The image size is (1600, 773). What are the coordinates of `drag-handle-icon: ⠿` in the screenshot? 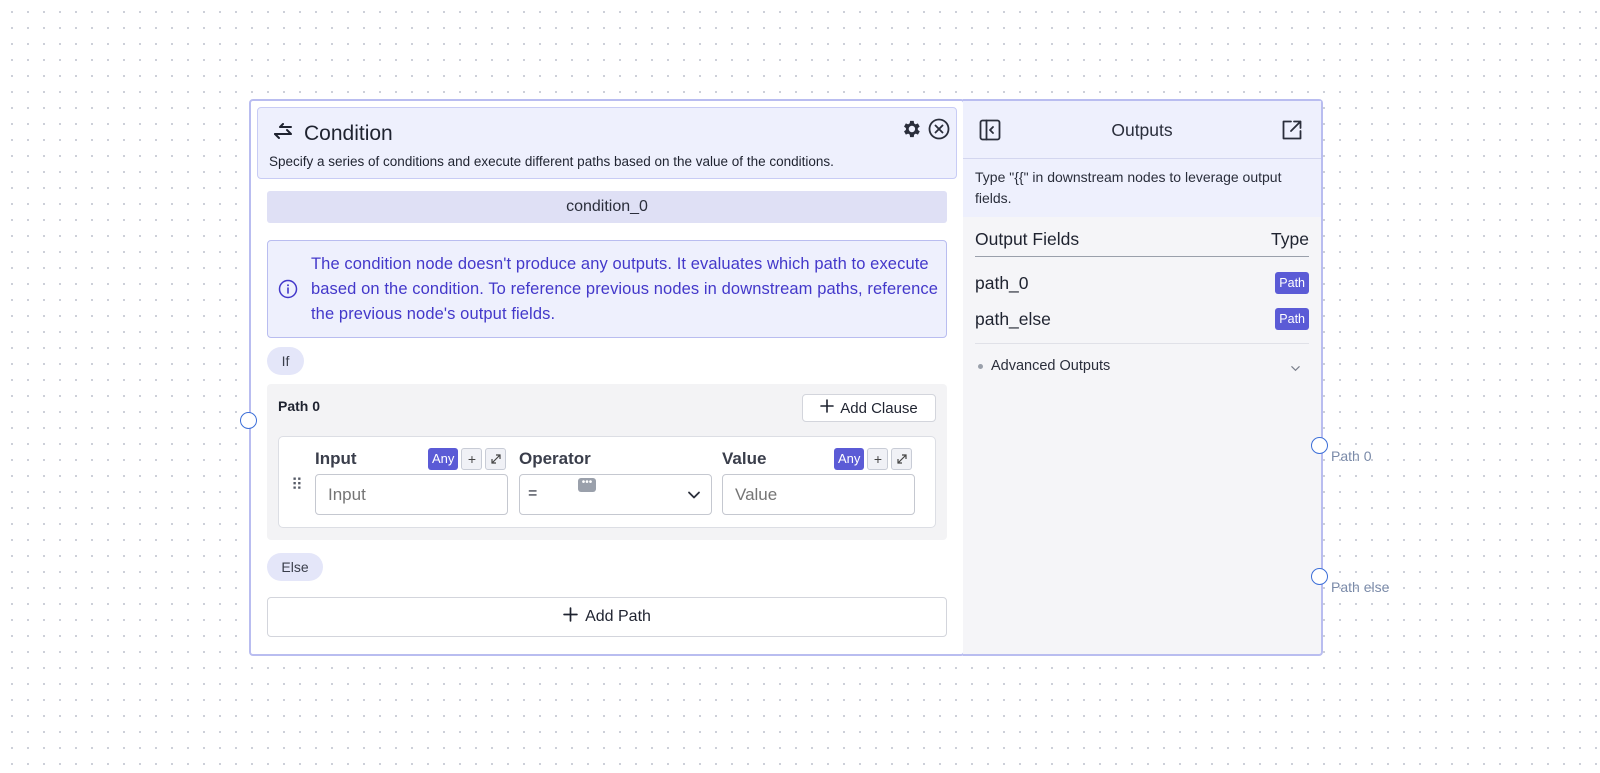 It's located at (297, 485).